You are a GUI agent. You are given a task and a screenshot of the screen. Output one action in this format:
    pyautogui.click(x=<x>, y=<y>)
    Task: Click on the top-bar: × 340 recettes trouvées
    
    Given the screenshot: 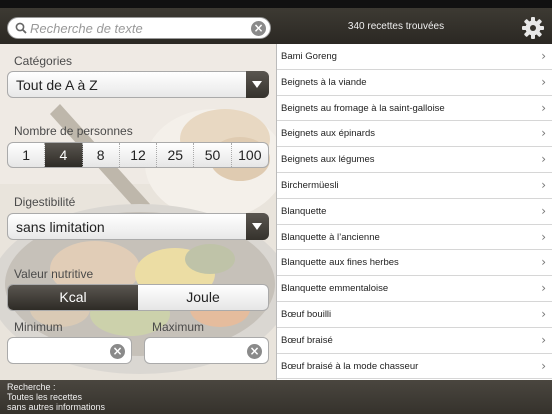 What is the action you would take?
    pyautogui.click(x=276, y=22)
    